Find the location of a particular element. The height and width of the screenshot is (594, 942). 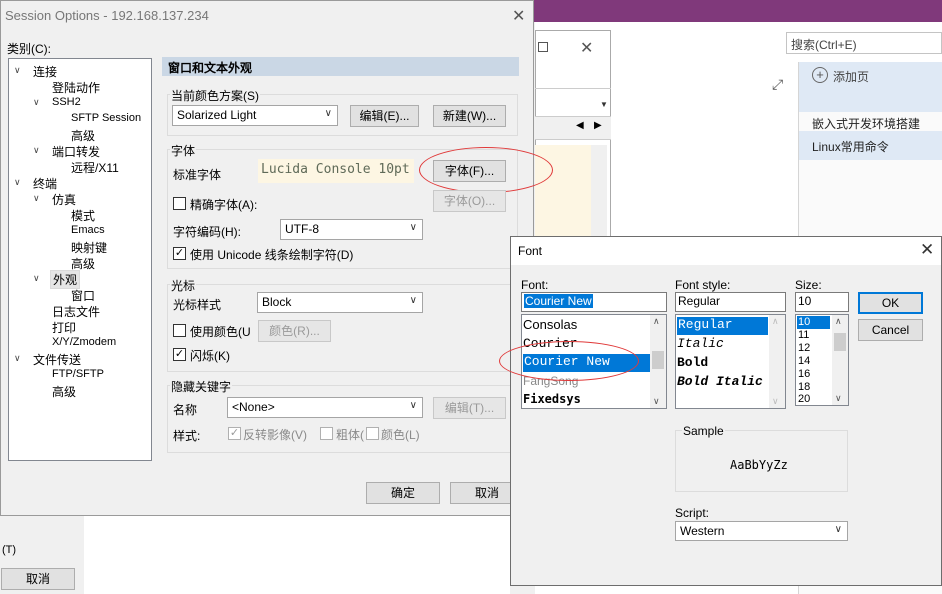

scrollbar is located at coordinates (599, 195).